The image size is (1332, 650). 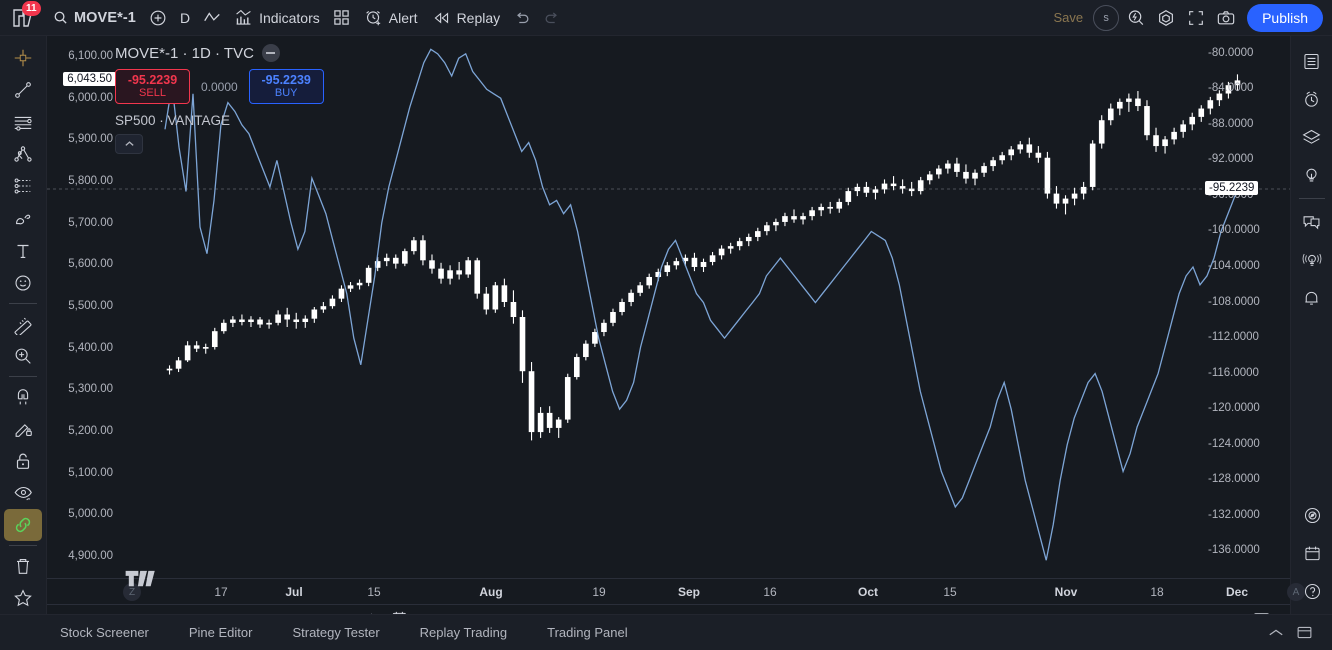 I want to click on tab-strategy-tester: Strategy Tester, so click(x=335, y=632).